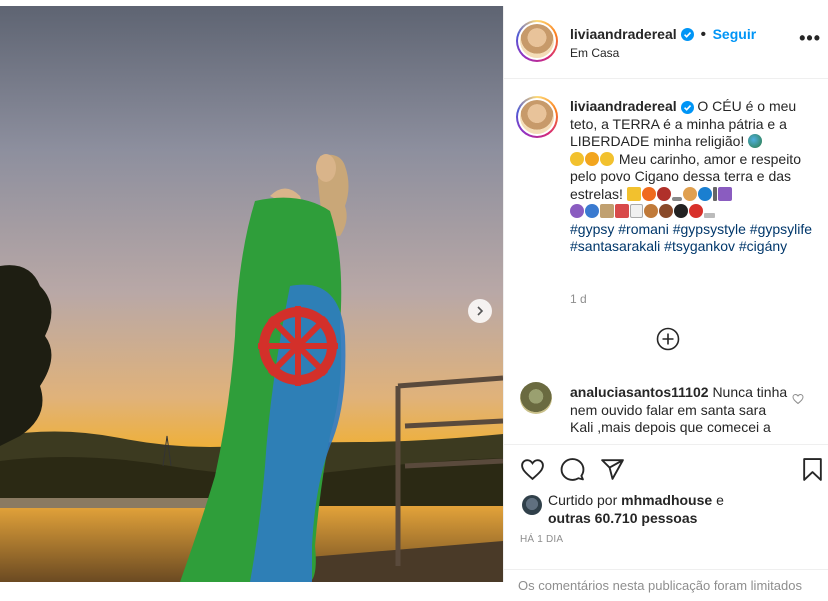 This screenshot has width=828, height=601. What do you see at coordinates (714, 193) in the screenshot?
I see `wand-emoji-icon` at bounding box center [714, 193].